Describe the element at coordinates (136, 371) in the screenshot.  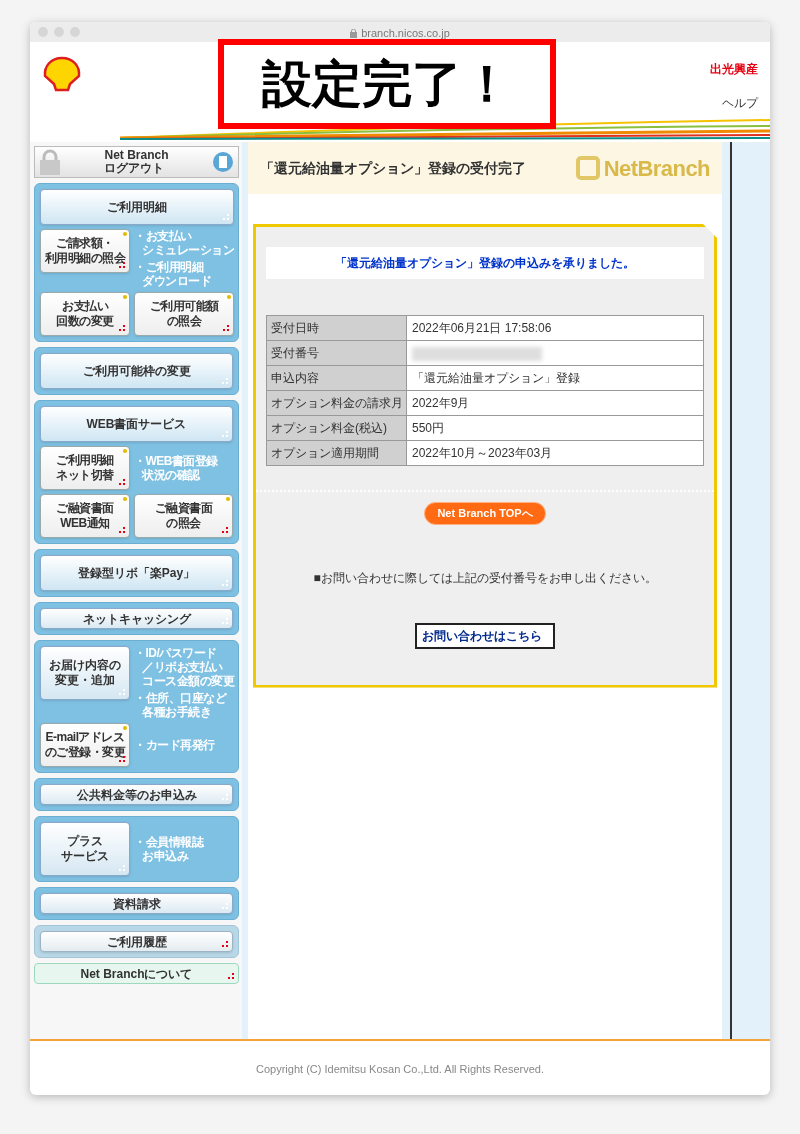
I see `menu-button: ご利用可能枠の変更` at that location.